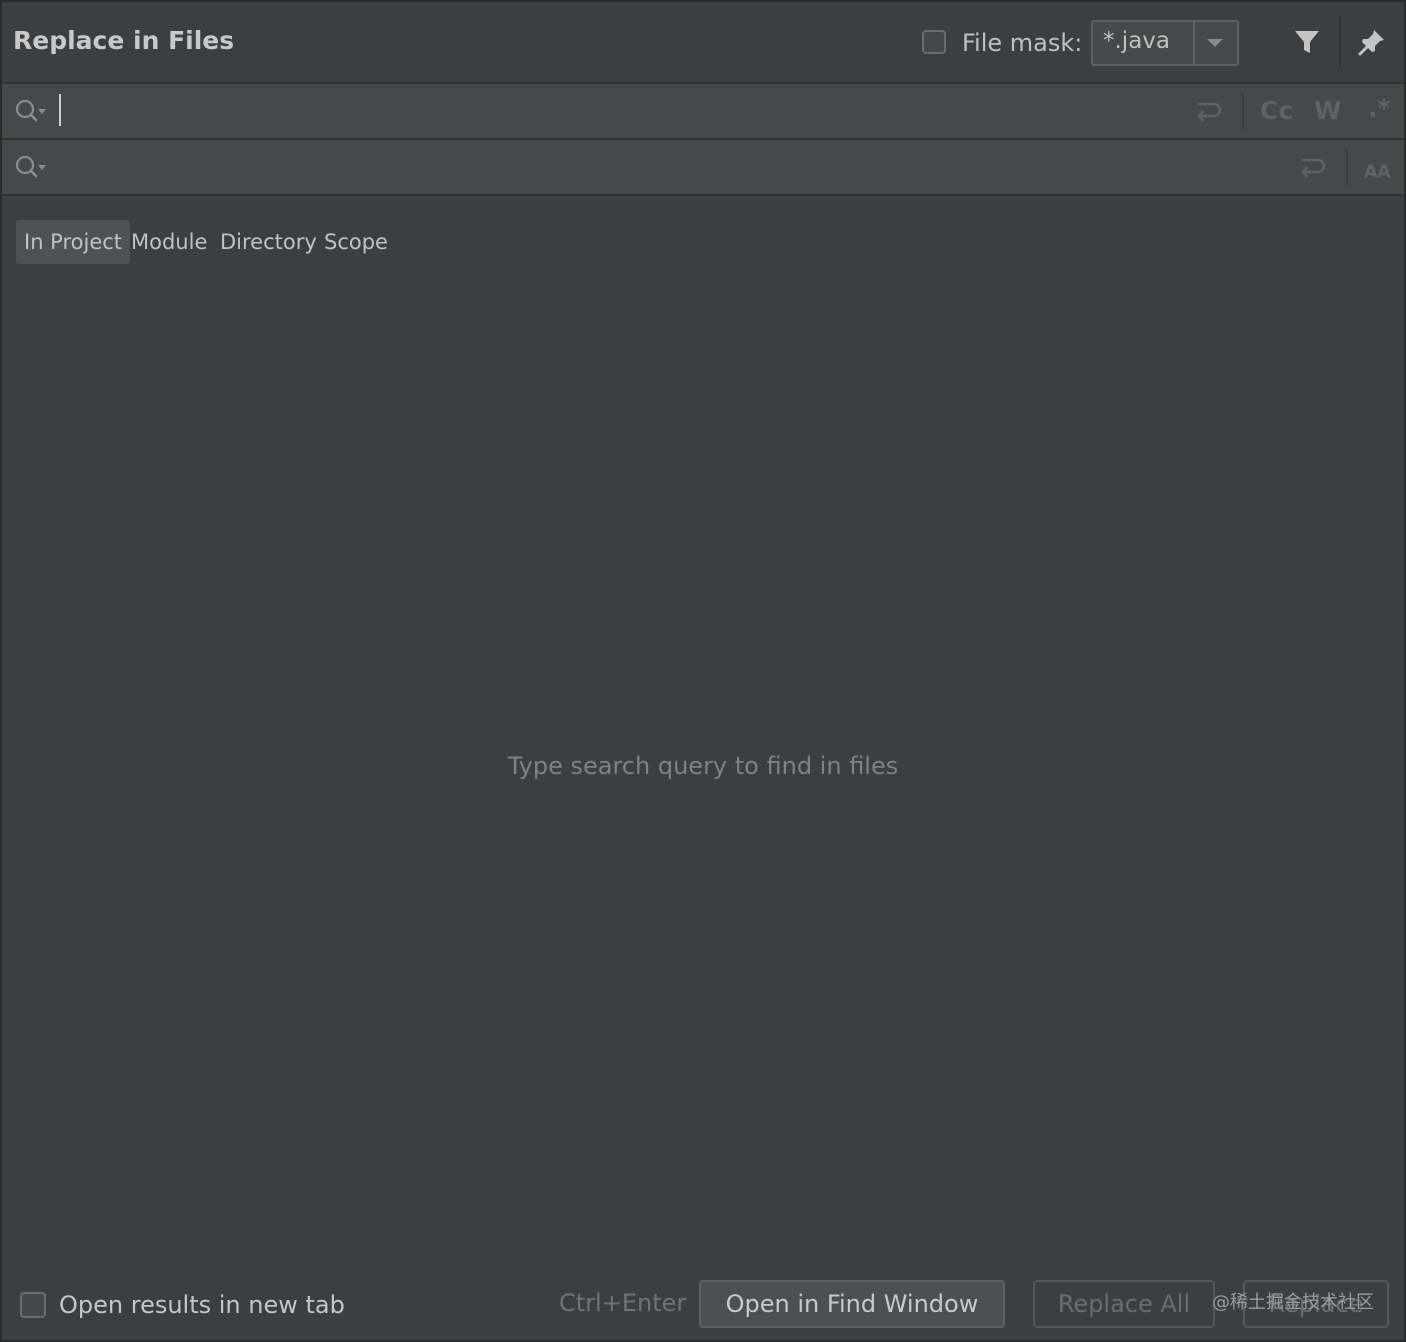 This screenshot has height=1342, width=1406. Describe the element at coordinates (73, 242) in the screenshot. I see `scope-tab-in-project: In Project` at that location.